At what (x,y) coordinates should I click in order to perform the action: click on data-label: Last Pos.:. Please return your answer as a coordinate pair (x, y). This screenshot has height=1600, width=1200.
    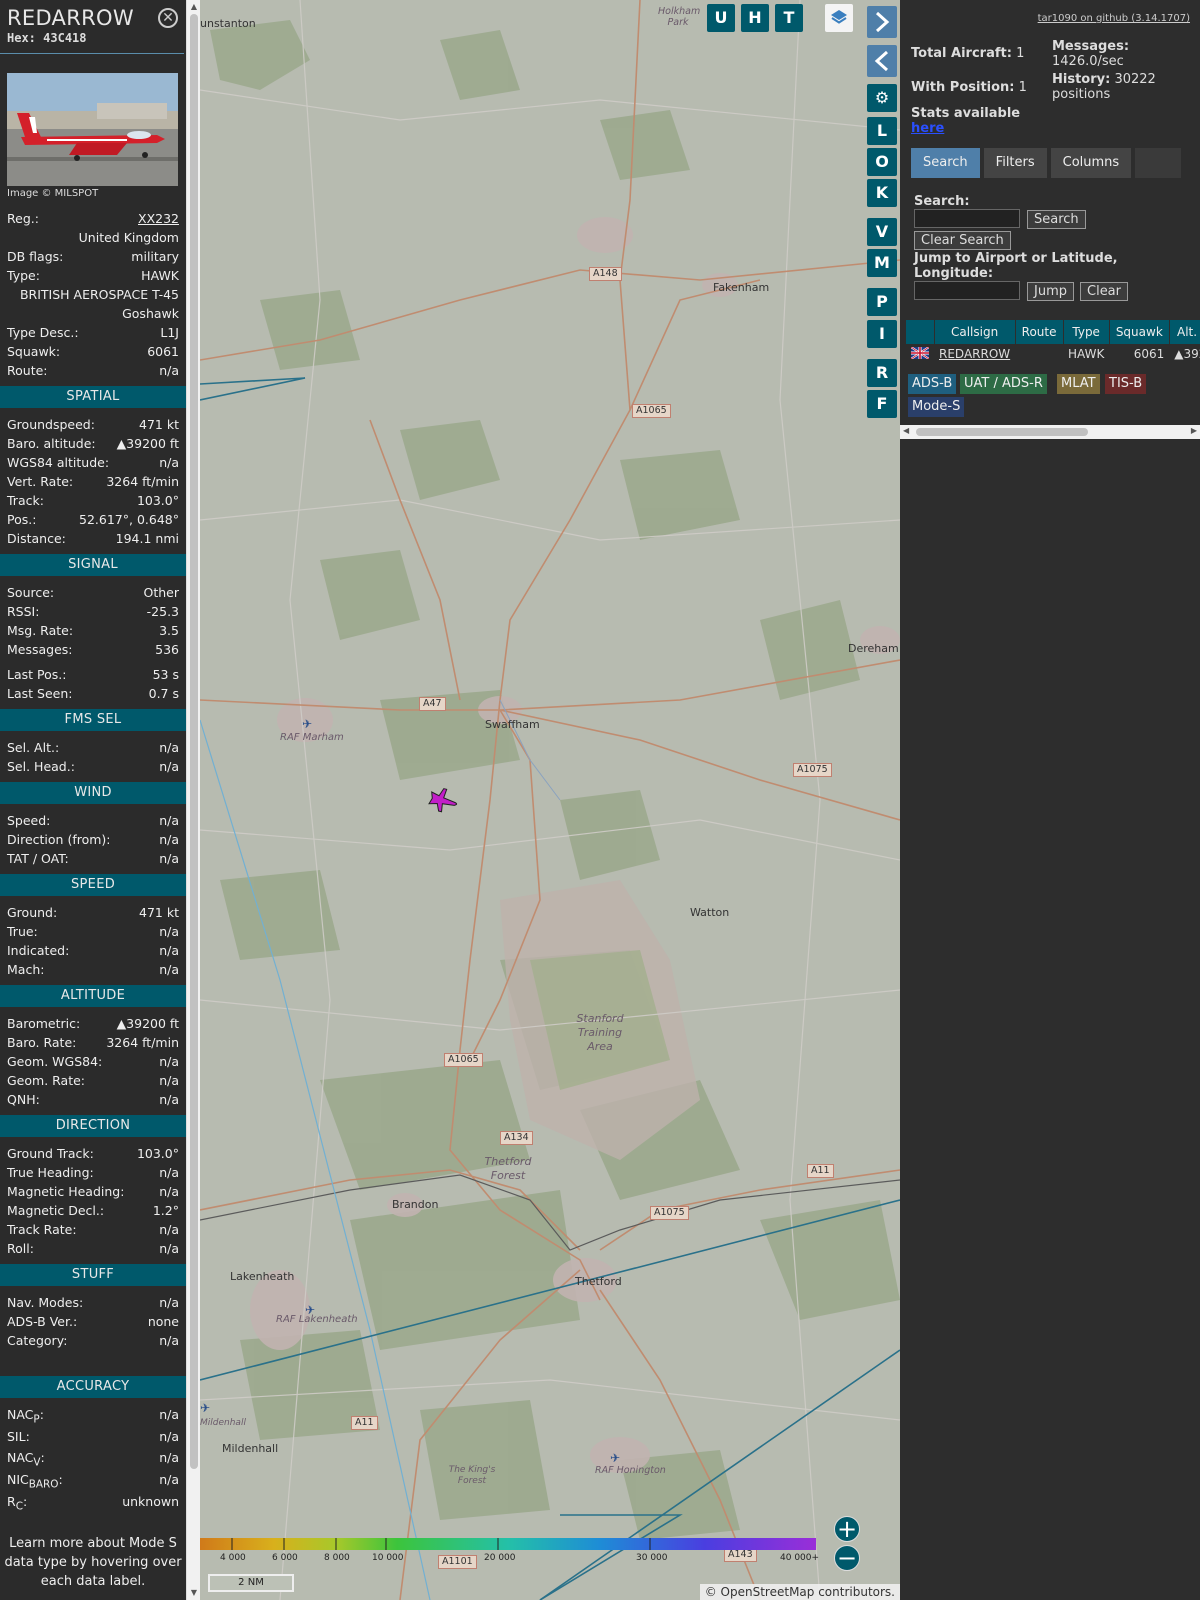
    Looking at the image, I should click on (36, 674).